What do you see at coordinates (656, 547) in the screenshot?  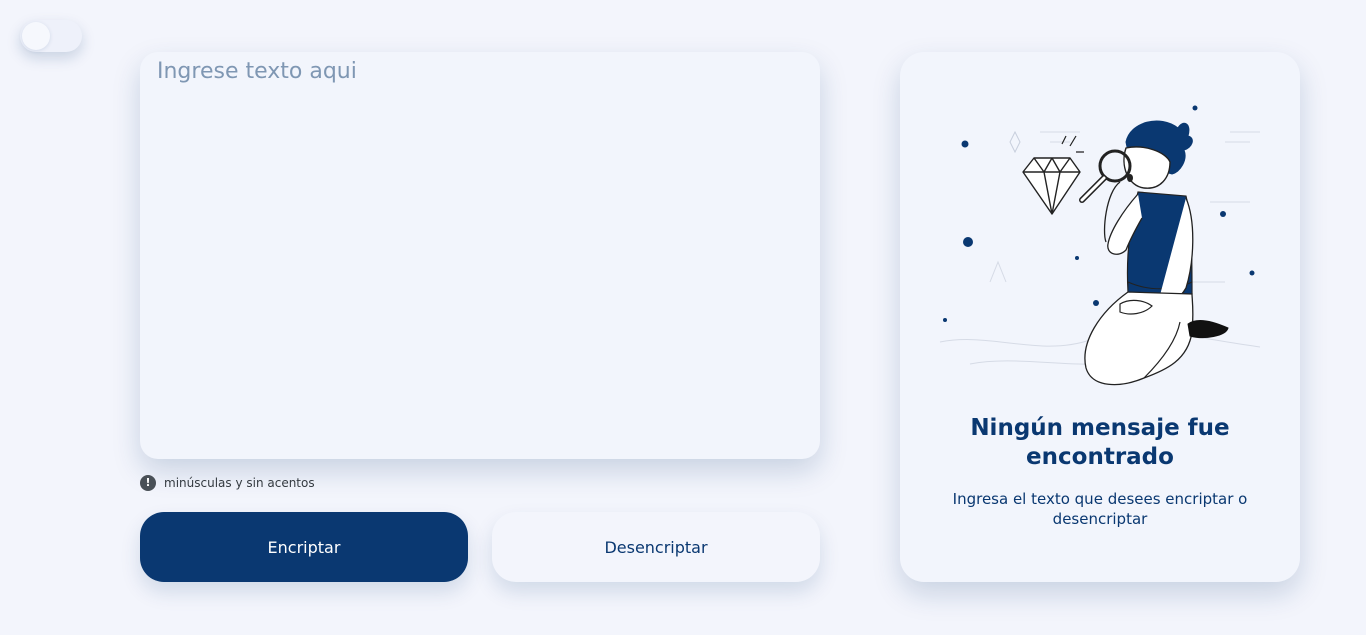 I see `decrypt-button: Desencriptar` at bounding box center [656, 547].